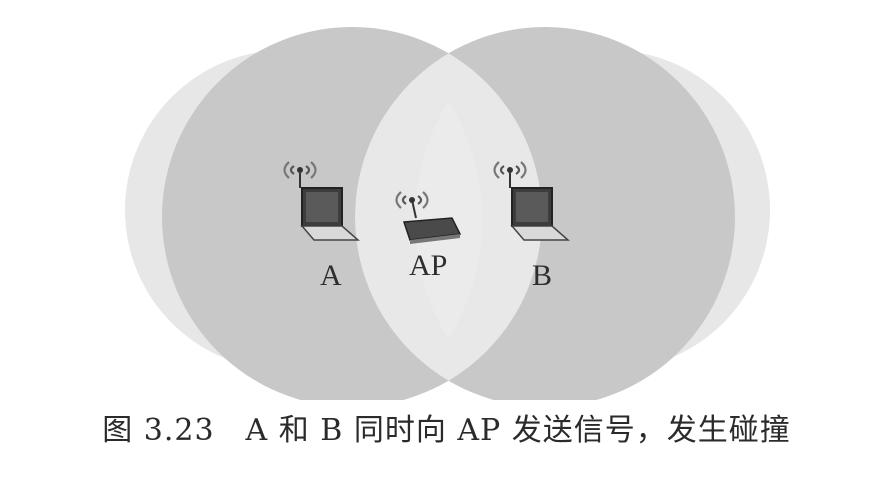 The width and height of the screenshot is (893, 479). Describe the element at coordinates (428, 265) in the screenshot. I see `node-label-ap: AP` at that location.